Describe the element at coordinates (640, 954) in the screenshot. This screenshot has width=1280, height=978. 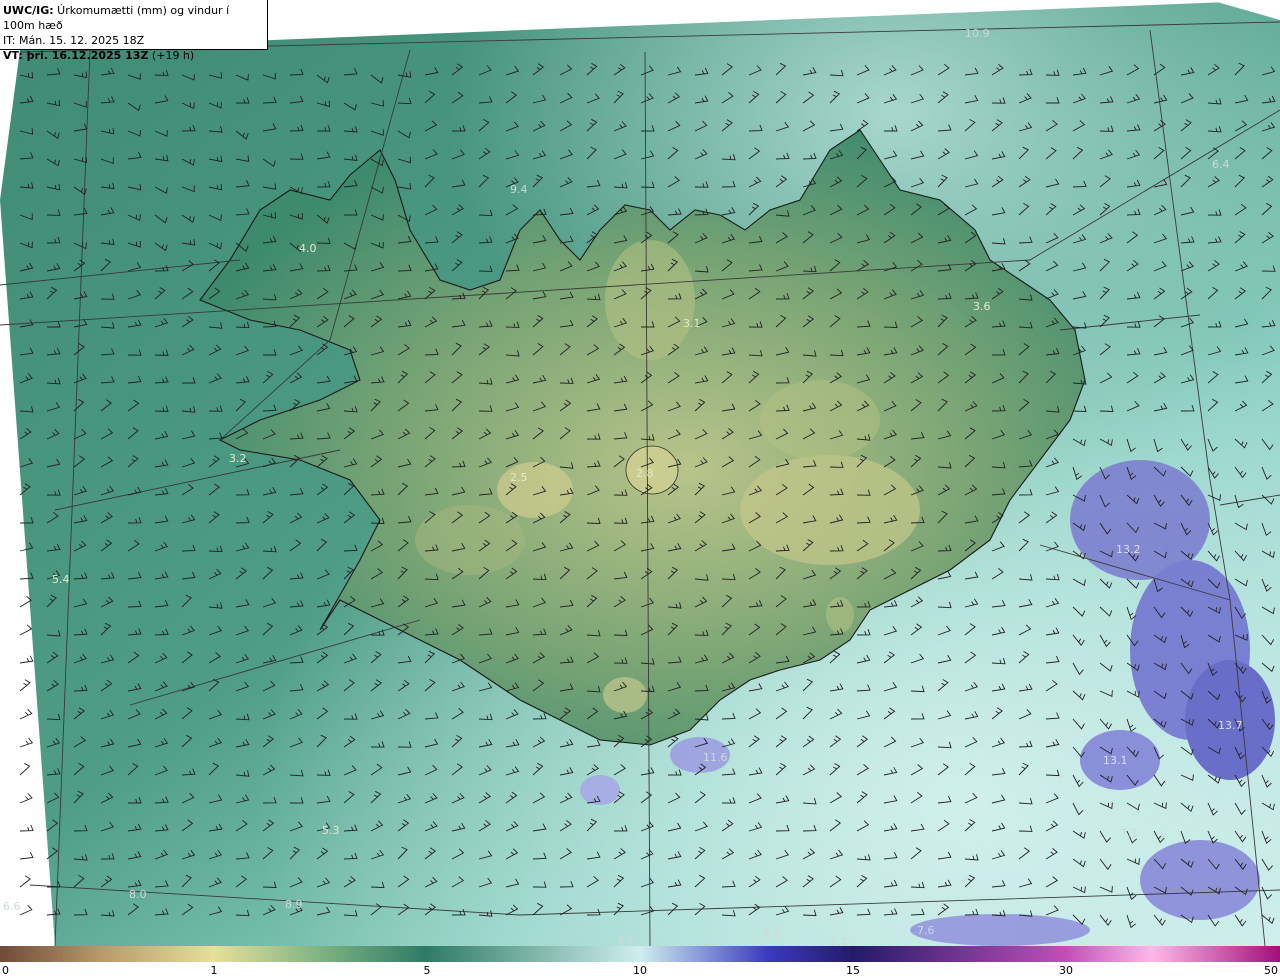
I see `colorbar` at that location.